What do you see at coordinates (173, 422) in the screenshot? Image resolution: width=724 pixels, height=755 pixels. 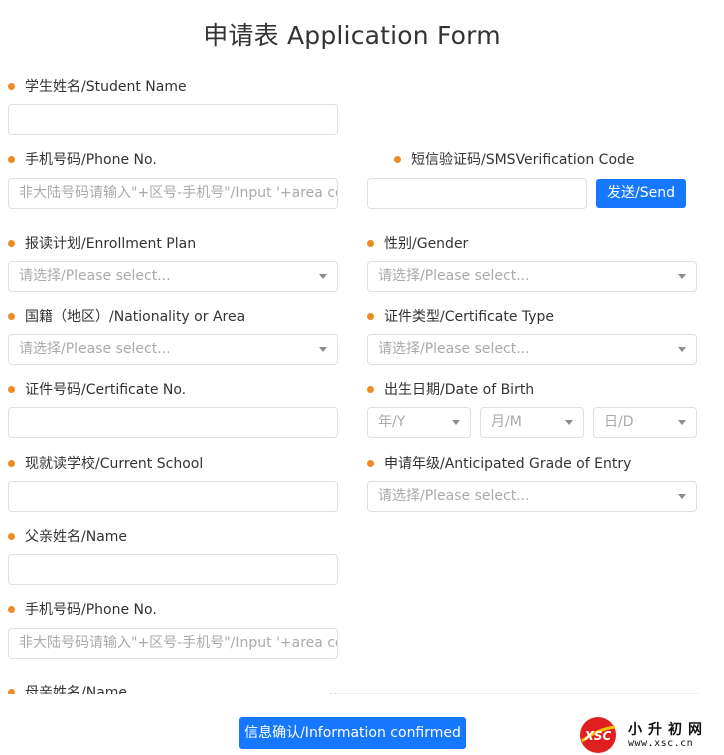 I see `certificate-no-input` at bounding box center [173, 422].